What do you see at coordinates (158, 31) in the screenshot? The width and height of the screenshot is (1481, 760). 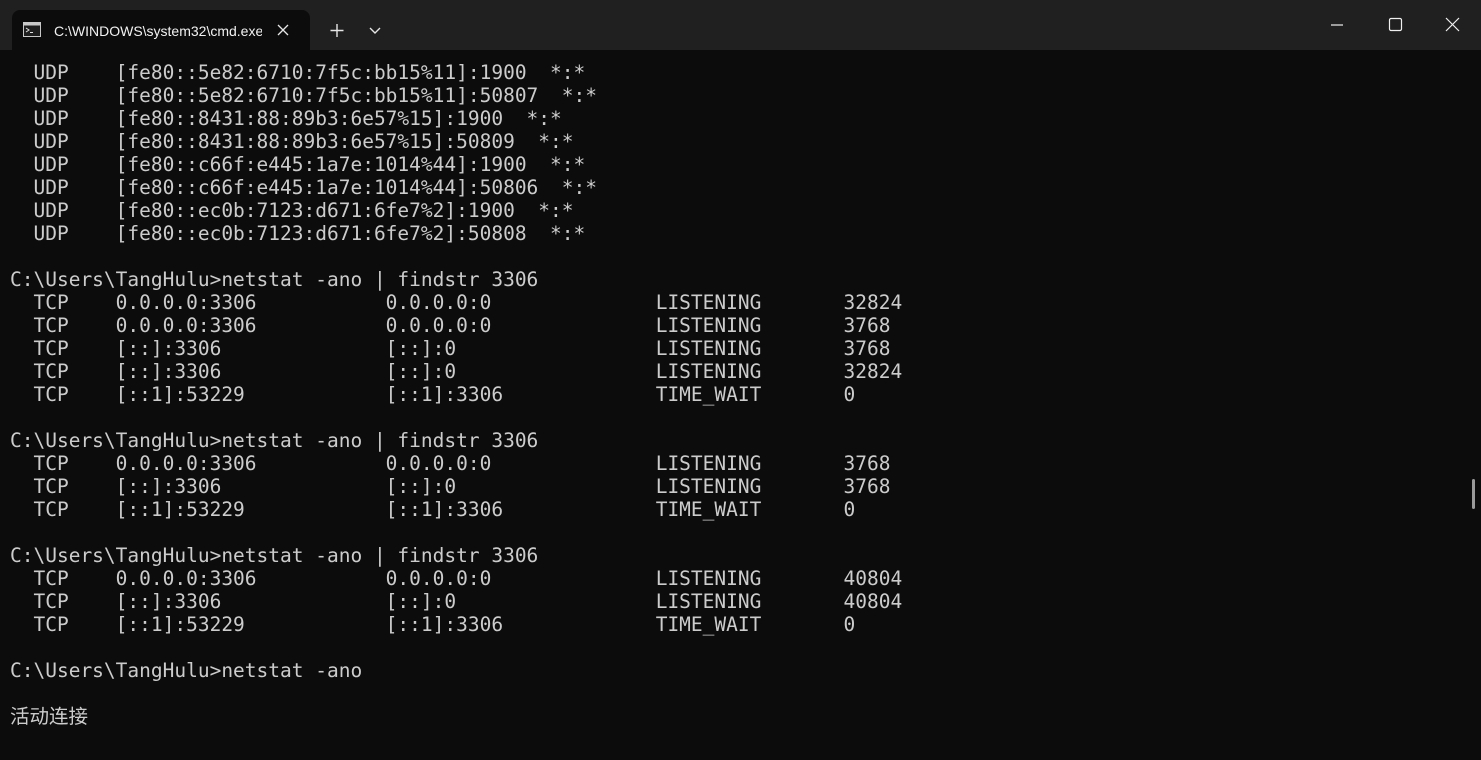 I see `tab-title: C:\WINDOWS\system32\cmd.exe` at bounding box center [158, 31].